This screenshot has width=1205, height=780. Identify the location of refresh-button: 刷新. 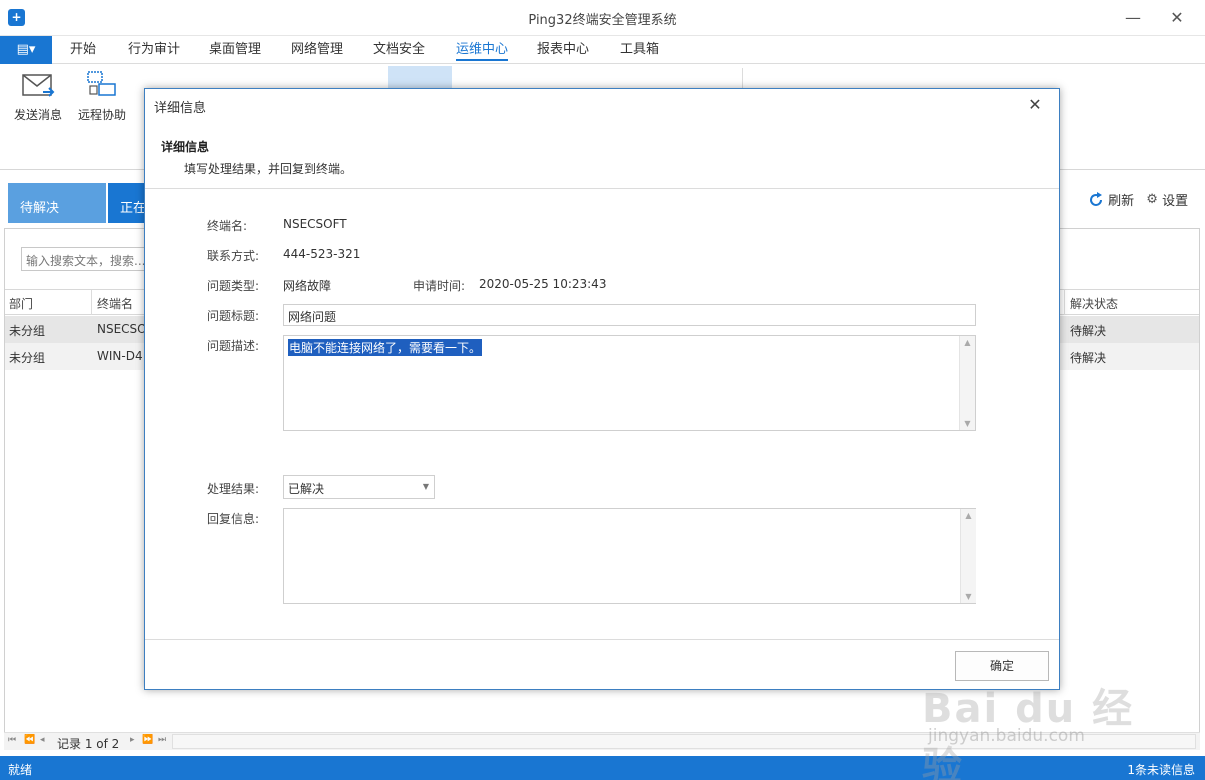
(1111, 199).